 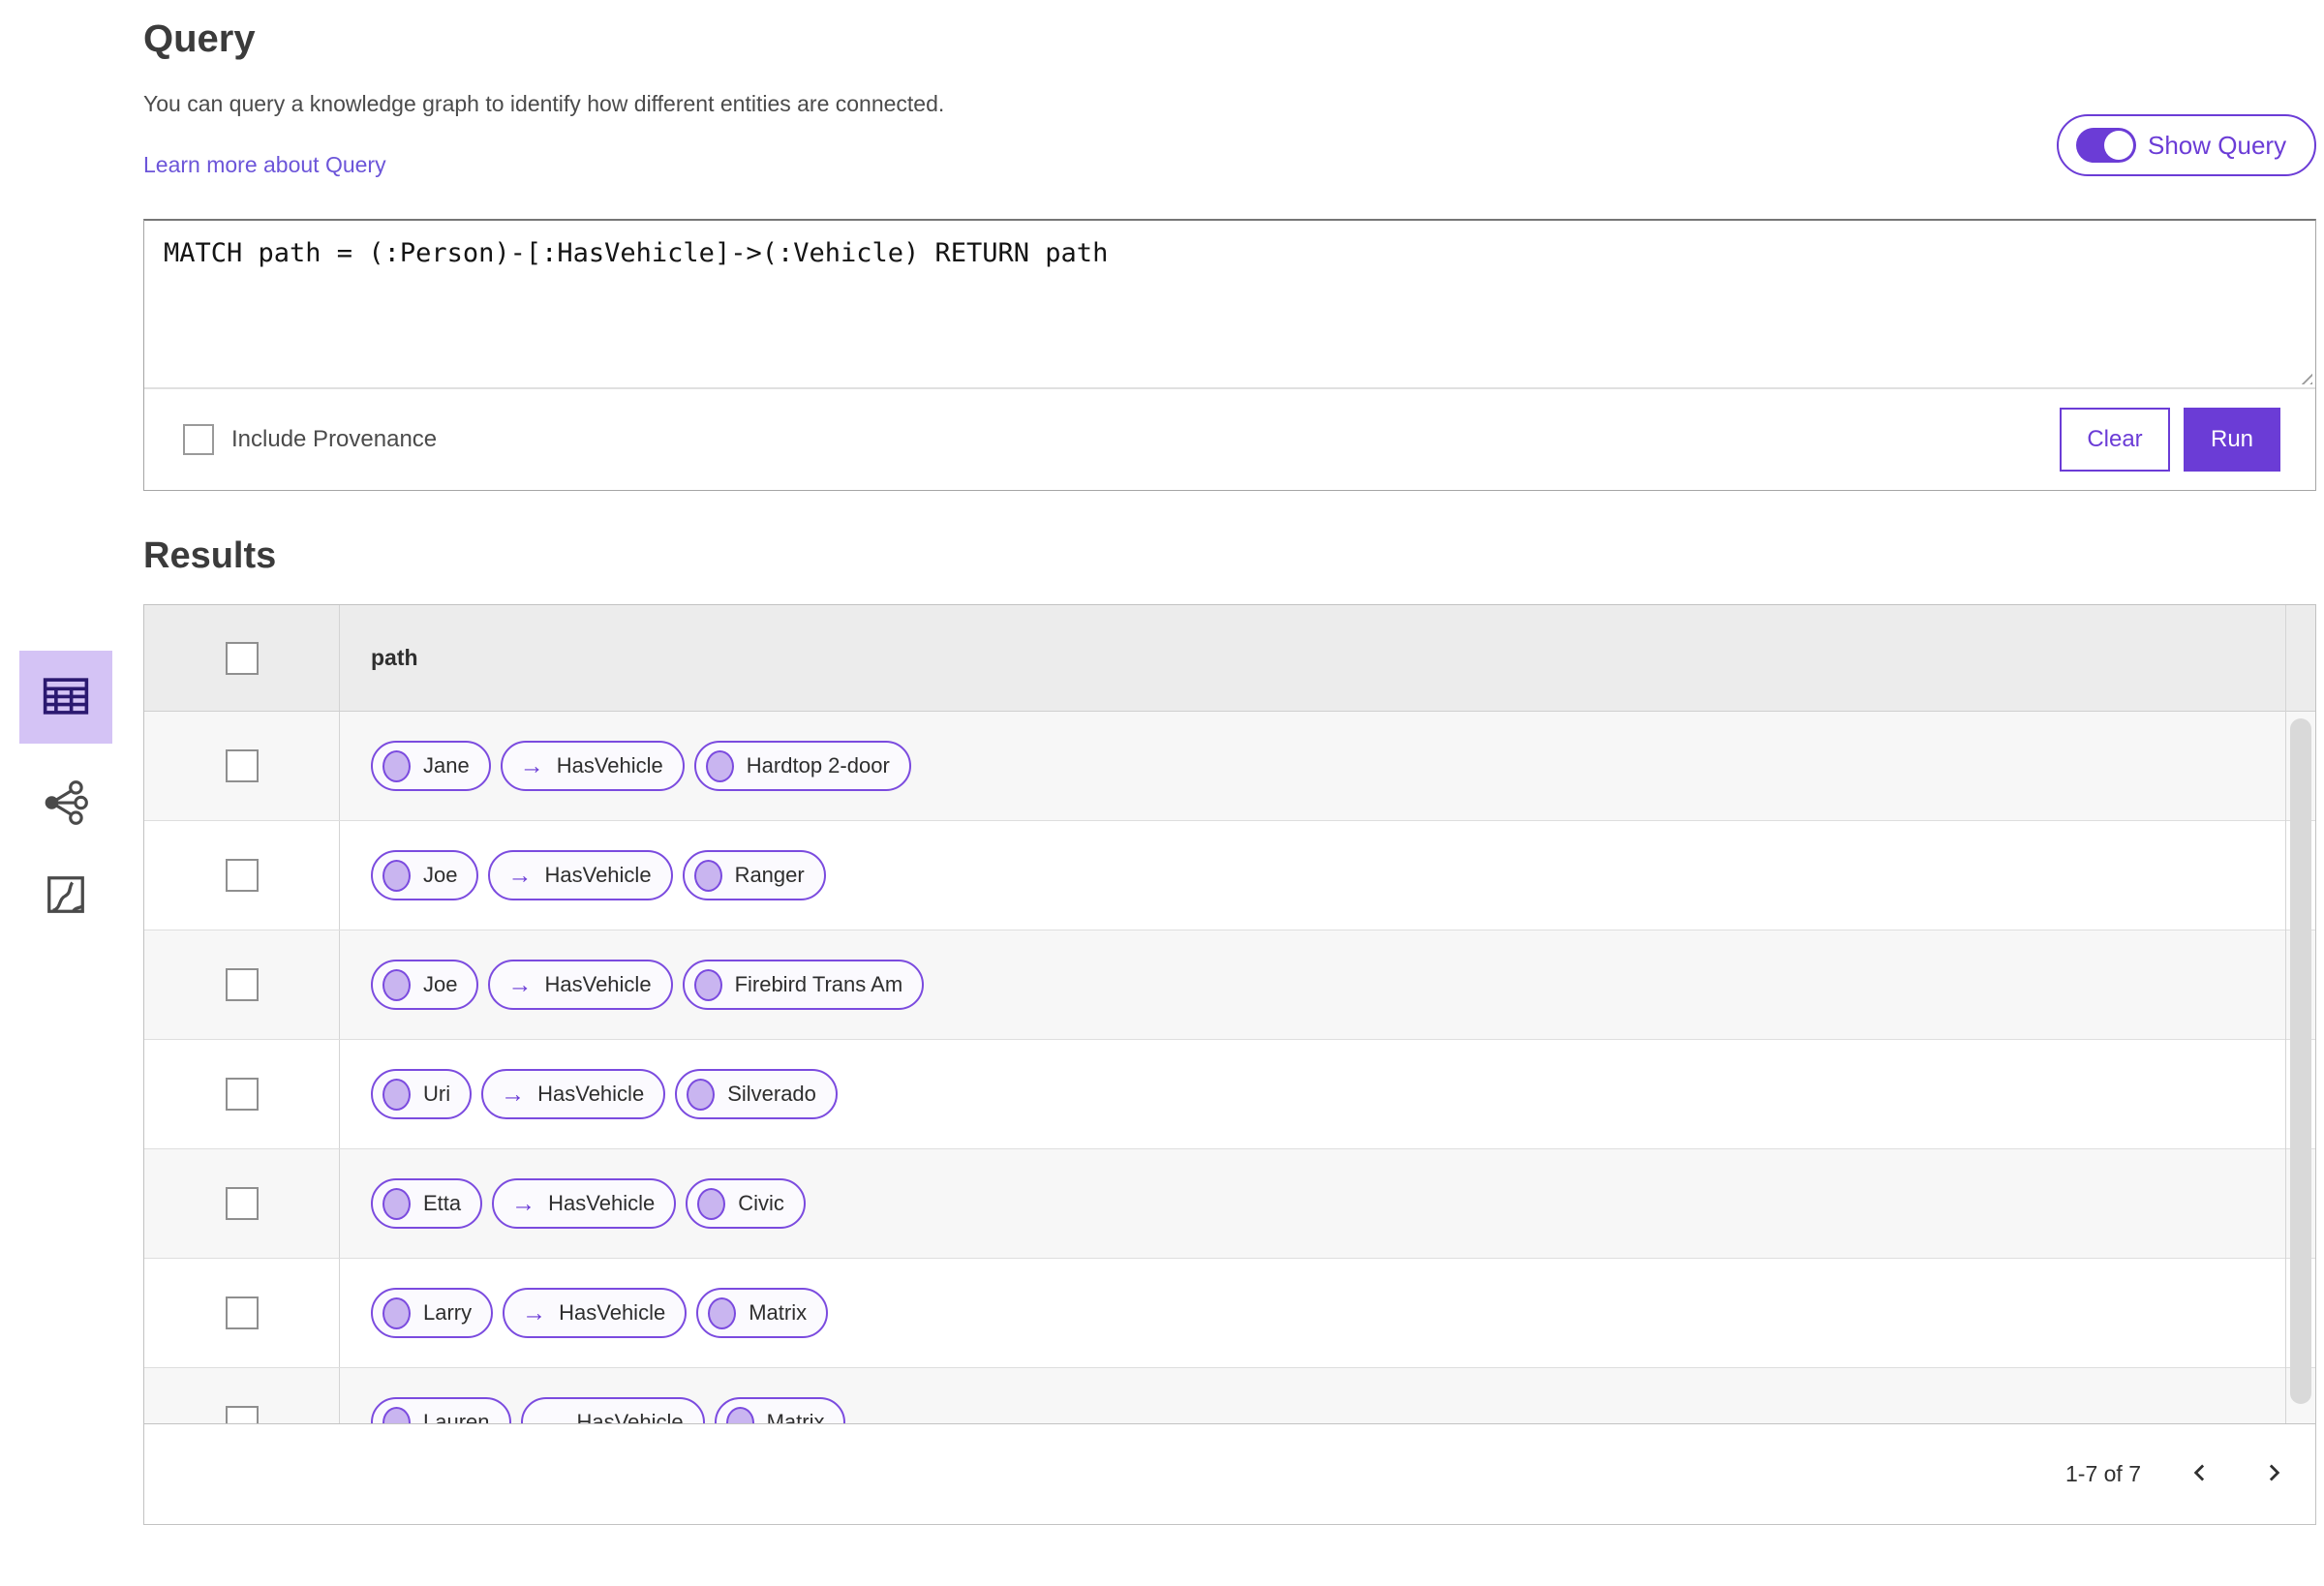 I want to click on table-view-button, so click(x=65, y=698).